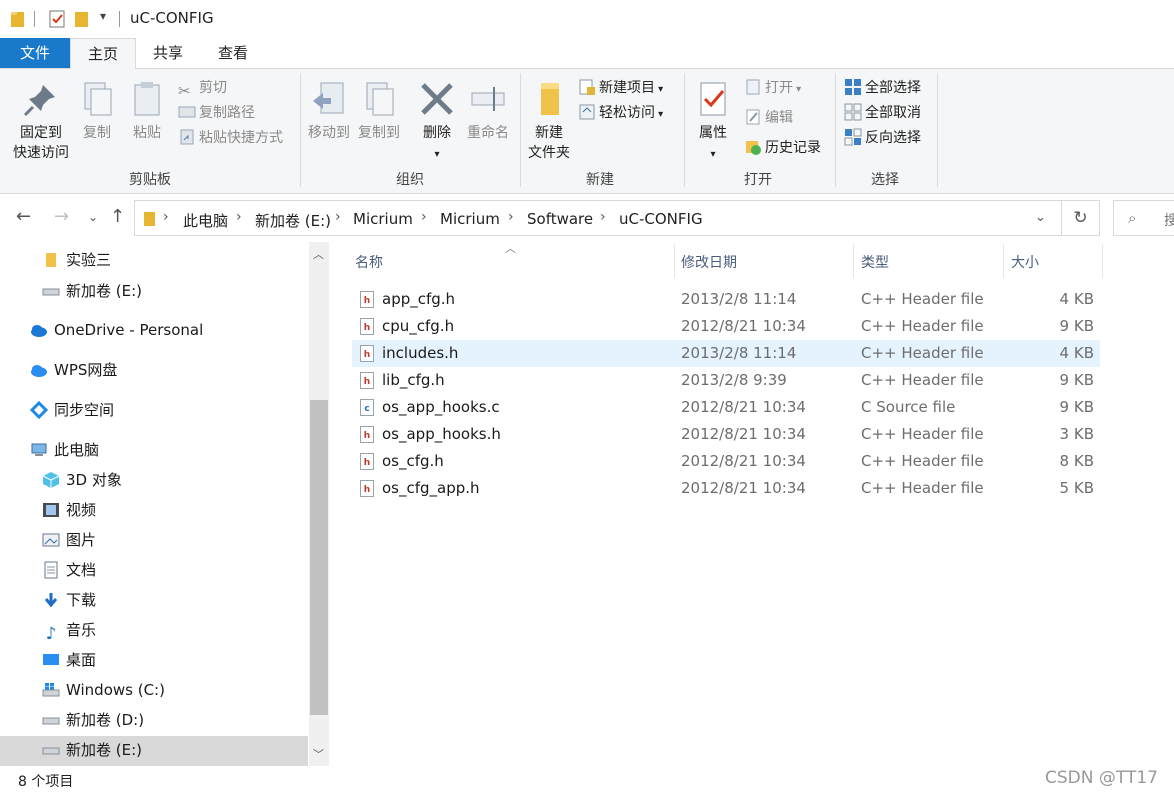 This screenshot has height=796, width=1174. Describe the element at coordinates (41, 121) in the screenshot. I see `pin-to-quick-access-button: 固定到 快速访问` at that location.